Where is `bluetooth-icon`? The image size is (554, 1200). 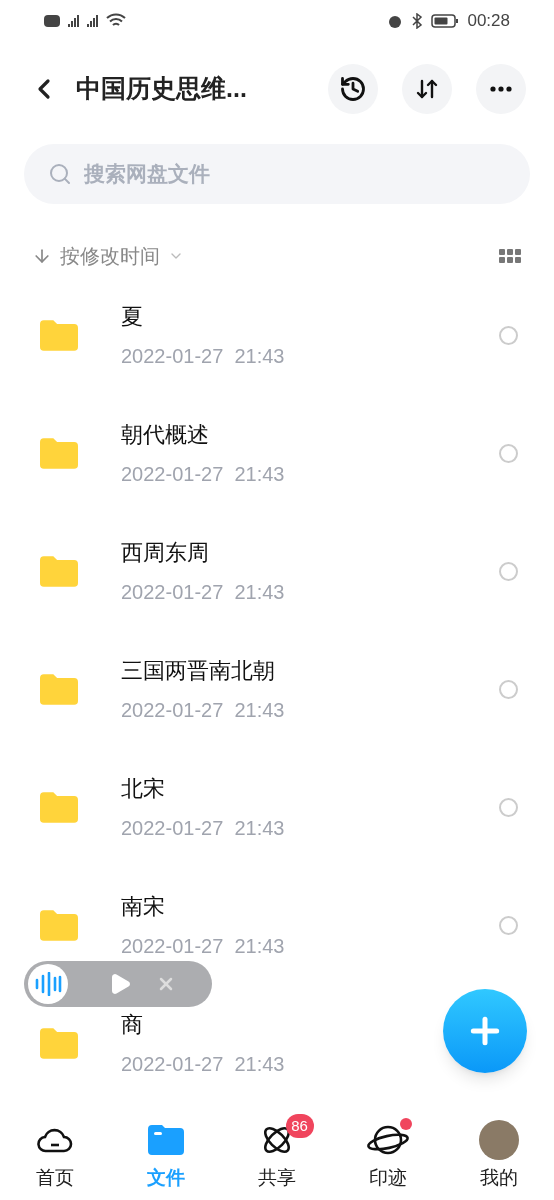
bluetooth-icon is located at coordinates (417, 21).